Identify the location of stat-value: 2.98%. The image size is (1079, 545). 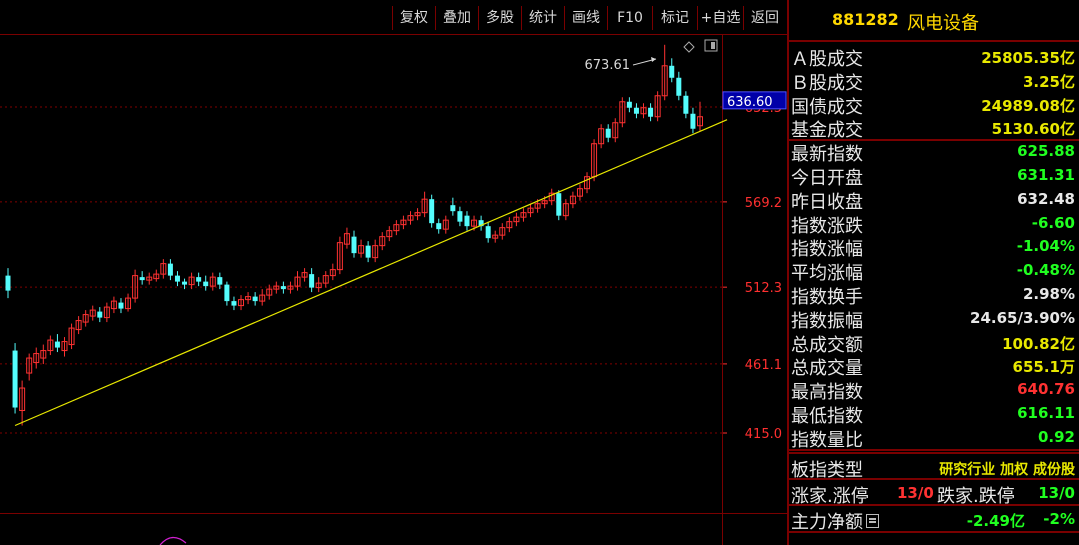
(1048, 294).